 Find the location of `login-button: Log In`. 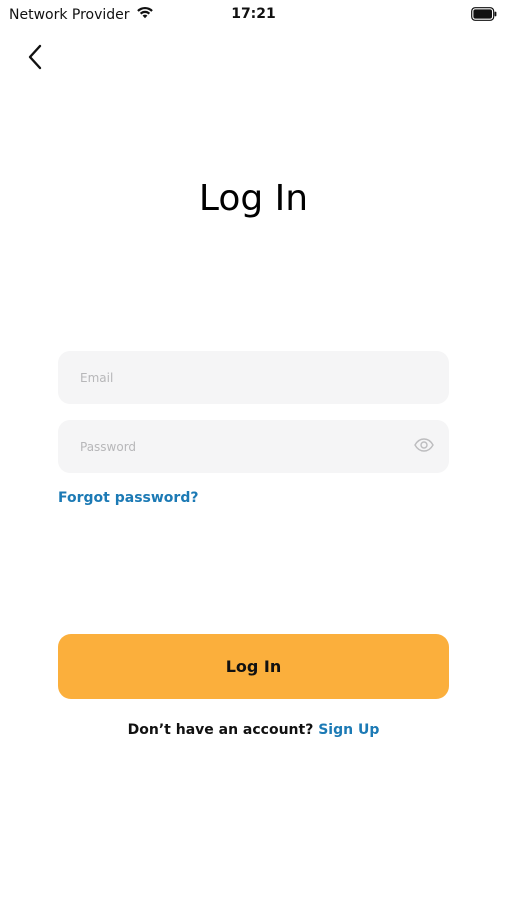

login-button: Log In is located at coordinates (253, 666).